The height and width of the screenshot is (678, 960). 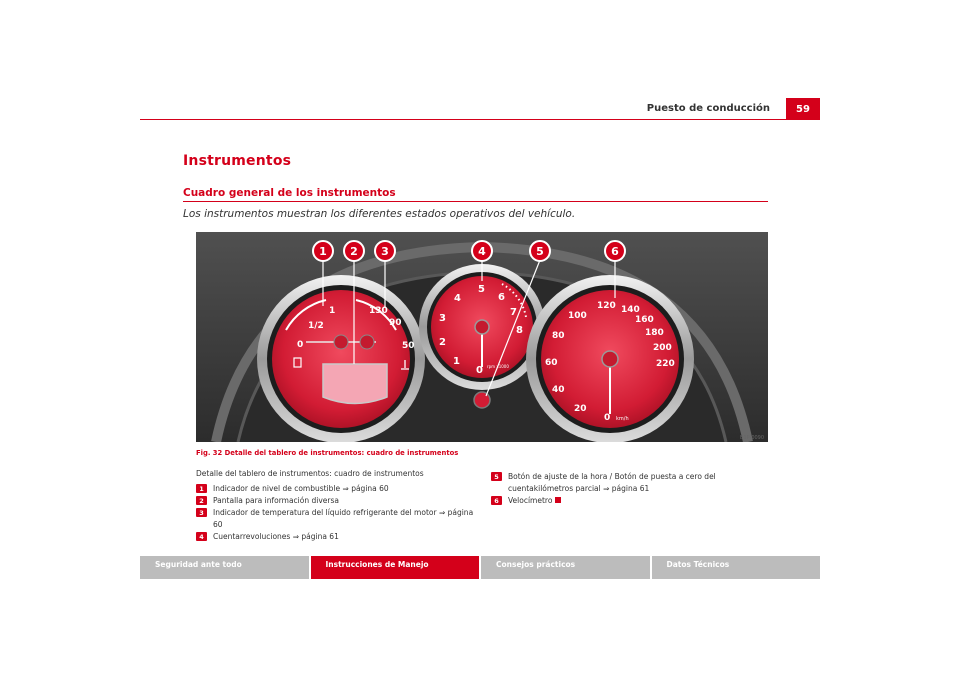 What do you see at coordinates (316, 326) in the screenshot?
I see `fuel-label-half: 1/2` at bounding box center [316, 326].